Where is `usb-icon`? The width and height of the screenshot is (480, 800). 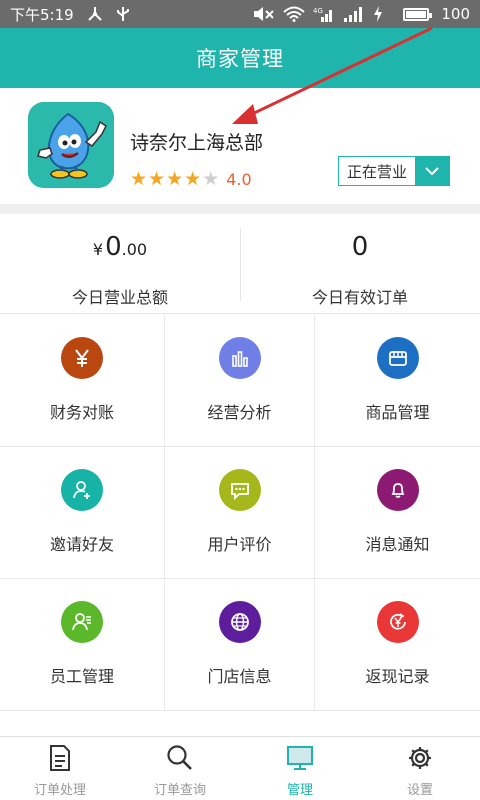
usb-icon is located at coordinates (125, 14).